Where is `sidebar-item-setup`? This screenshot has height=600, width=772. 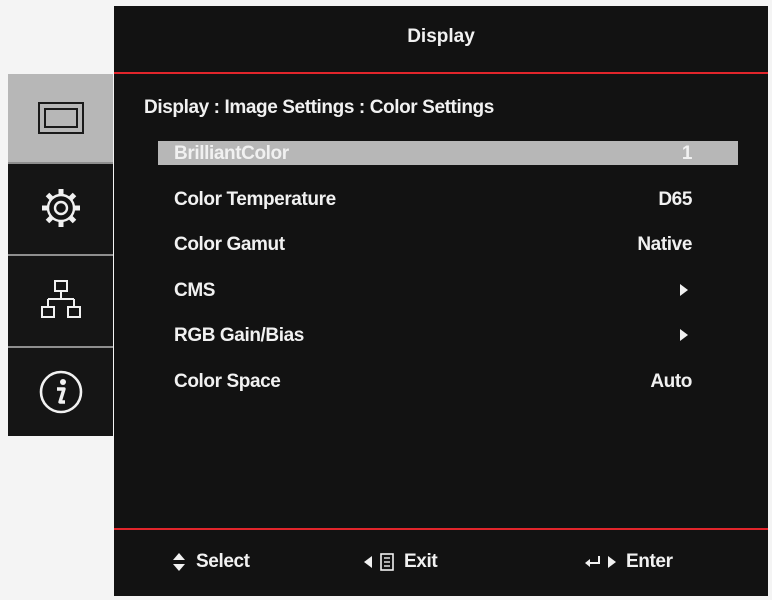
sidebar-item-setup is located at coordinates (60, 208).